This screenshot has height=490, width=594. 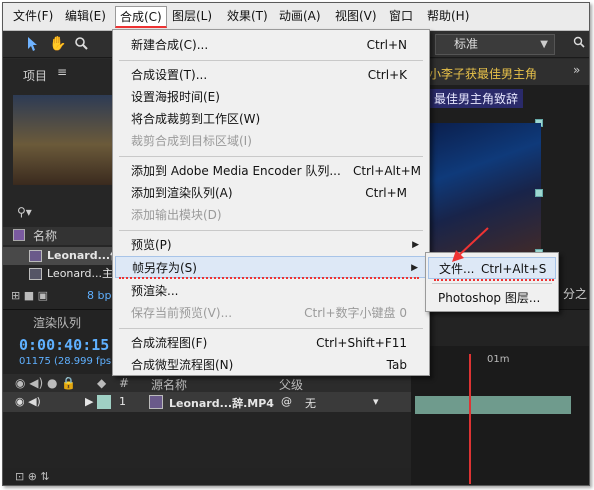 I want to click on menu-layer: 图层(L), so click(x=192, y=17).